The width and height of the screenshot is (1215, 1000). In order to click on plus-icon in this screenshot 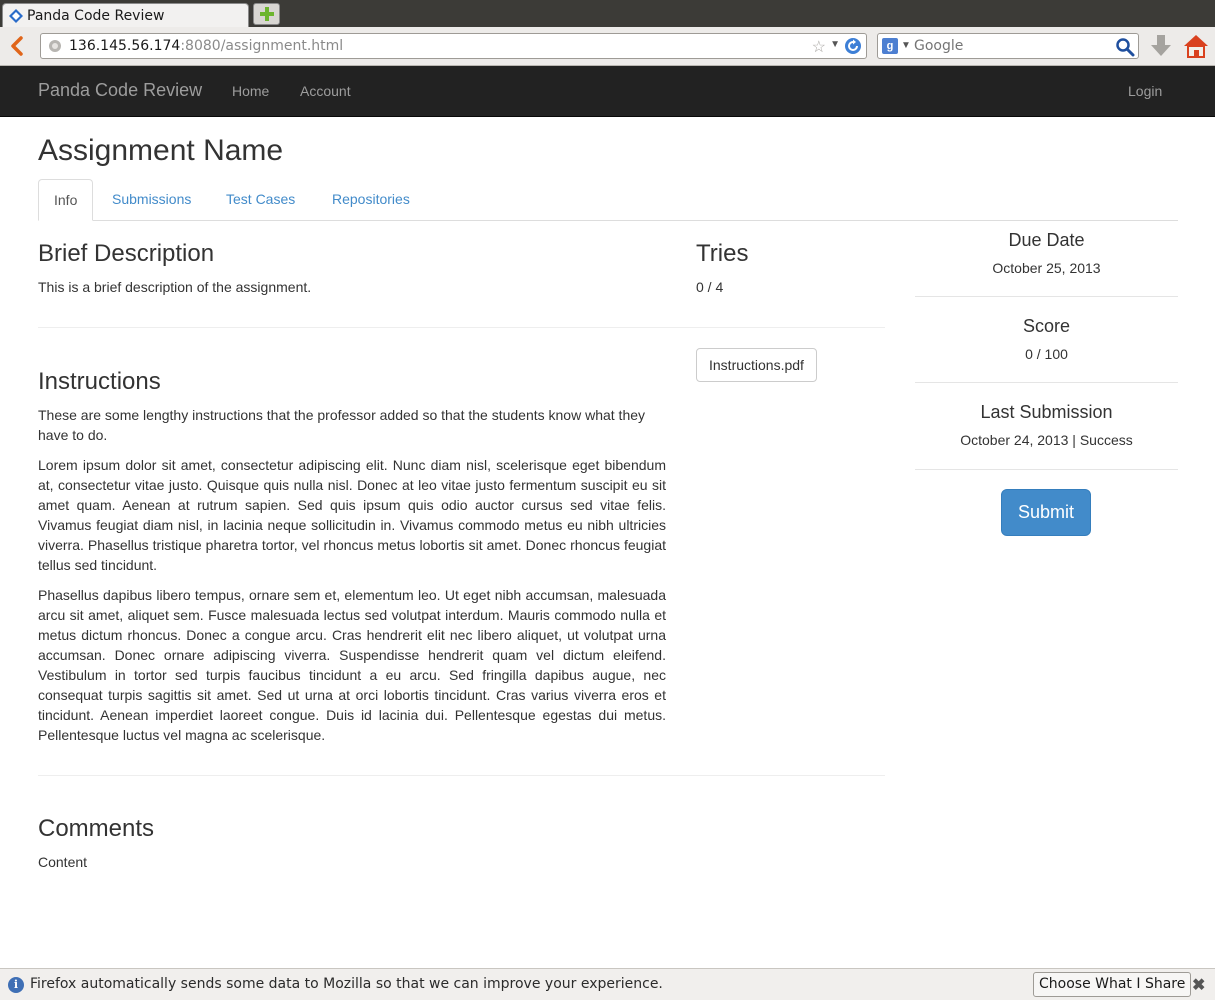, I will do `click(267, 14)`.